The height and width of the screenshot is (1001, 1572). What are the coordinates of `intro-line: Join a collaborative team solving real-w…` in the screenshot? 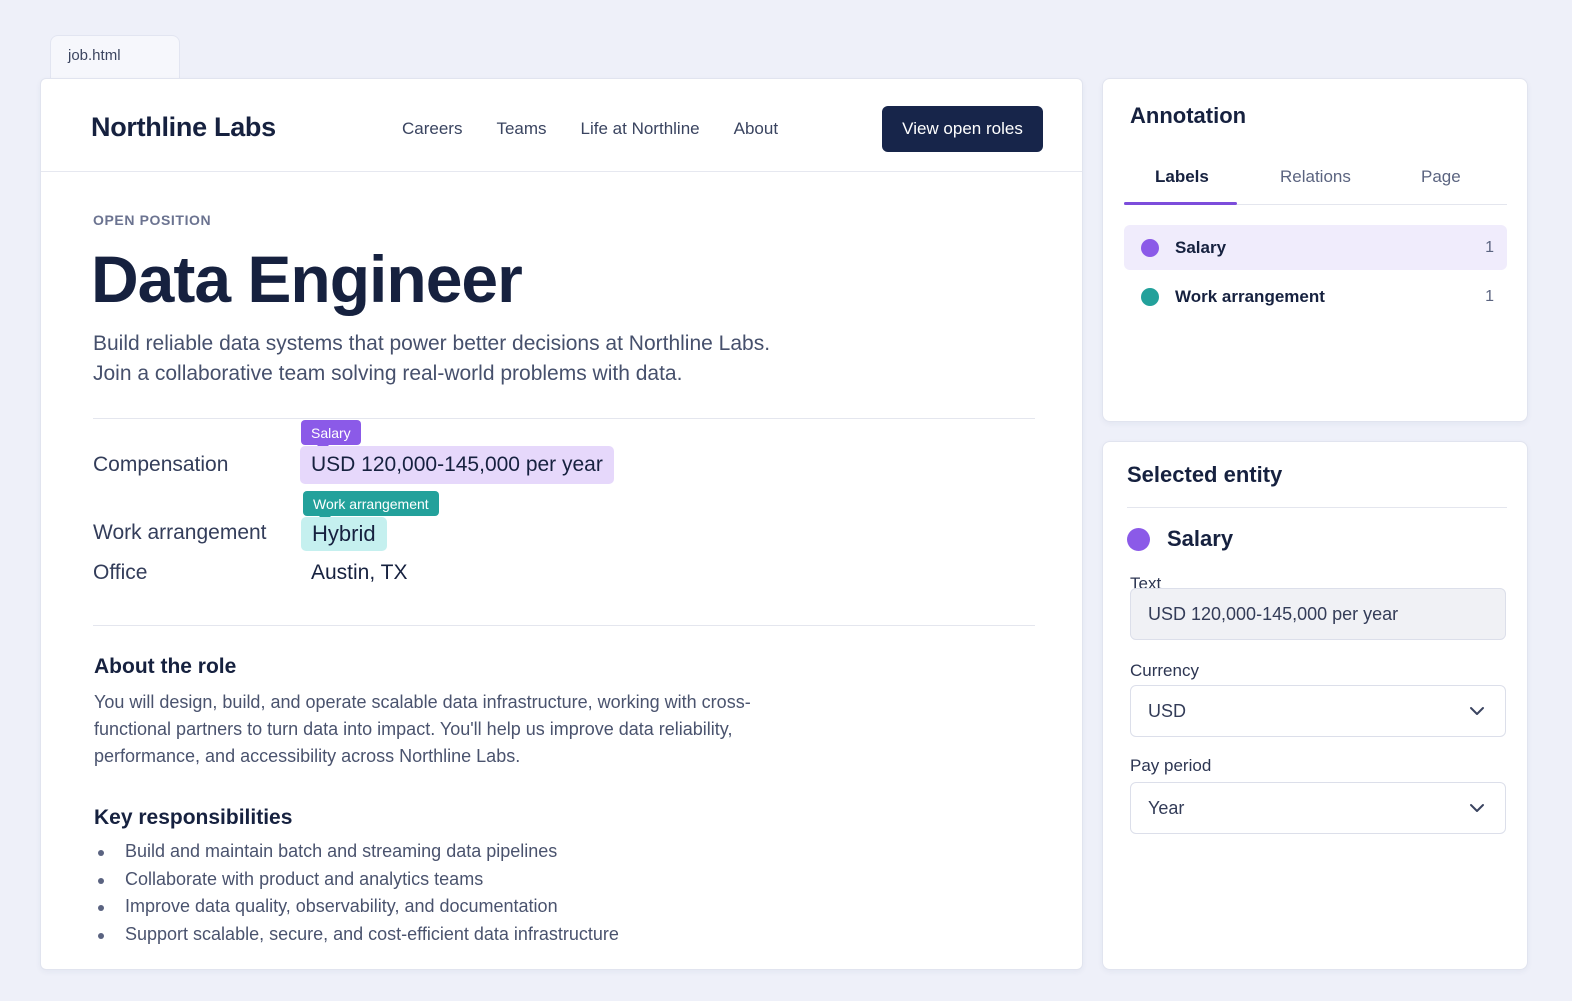 It's located at (388, 373).